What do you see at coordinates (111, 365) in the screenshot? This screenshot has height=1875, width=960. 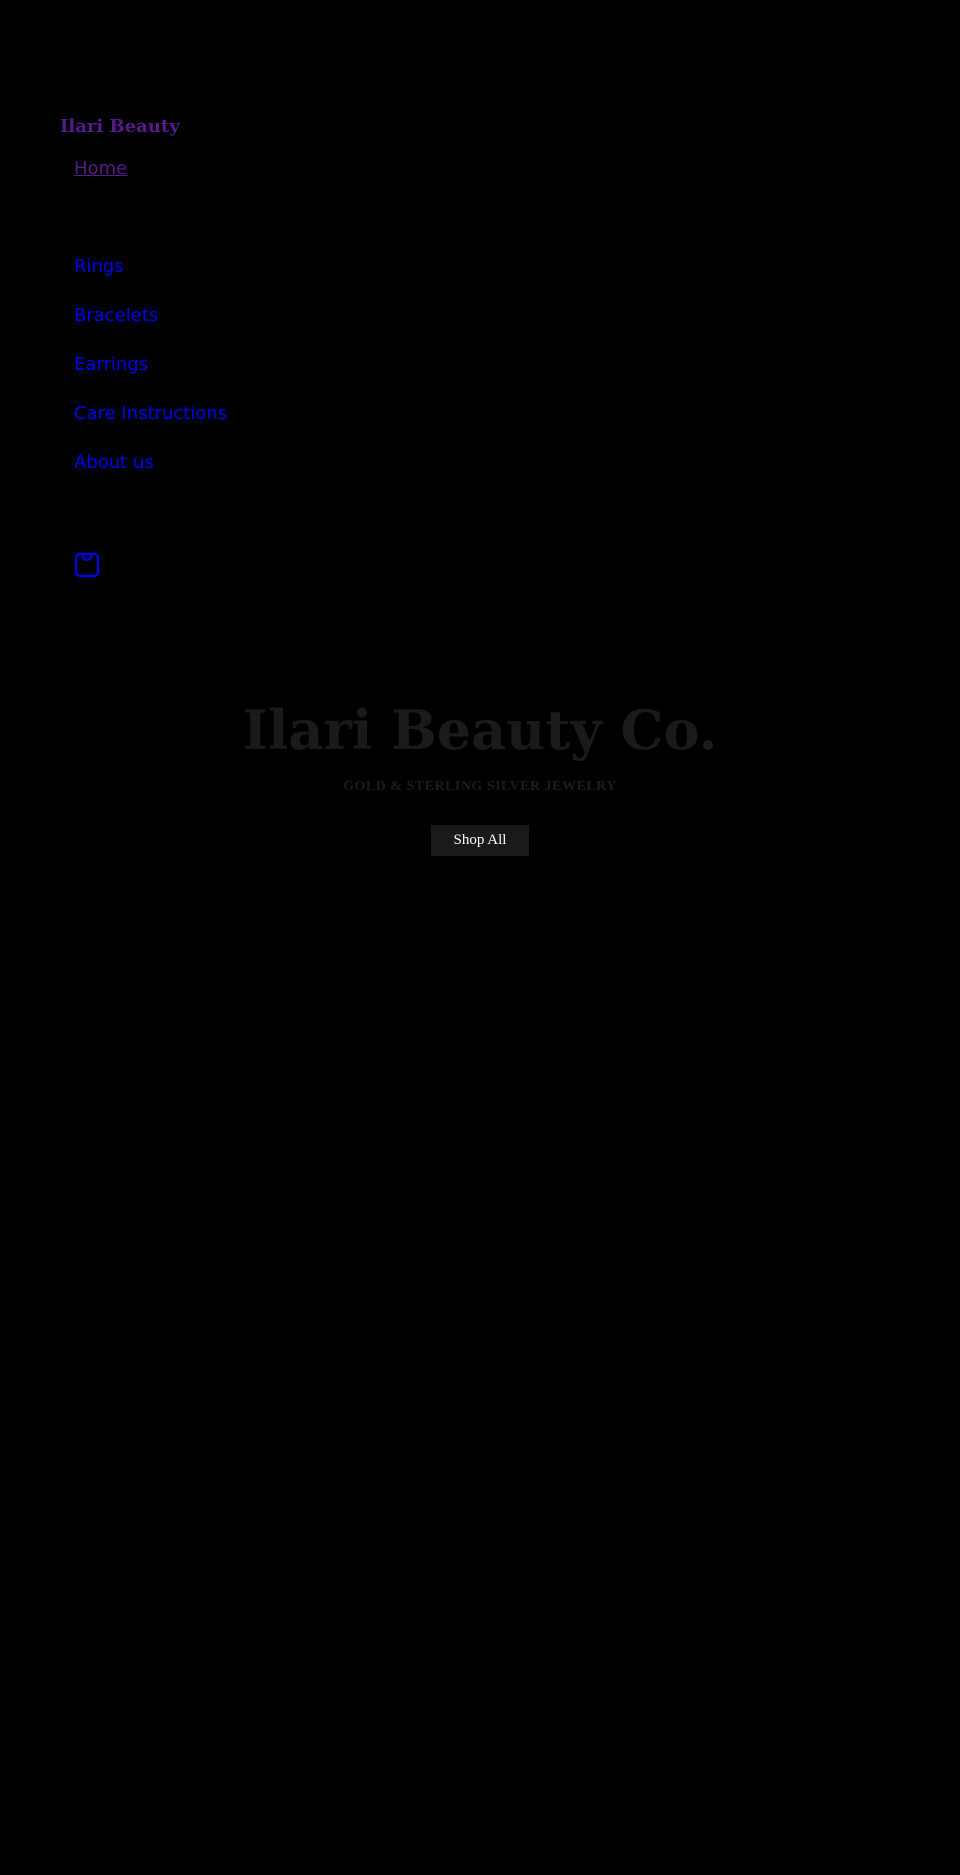 I see `nav-link-earrings: Earrings` at bounding box center [111, 365].